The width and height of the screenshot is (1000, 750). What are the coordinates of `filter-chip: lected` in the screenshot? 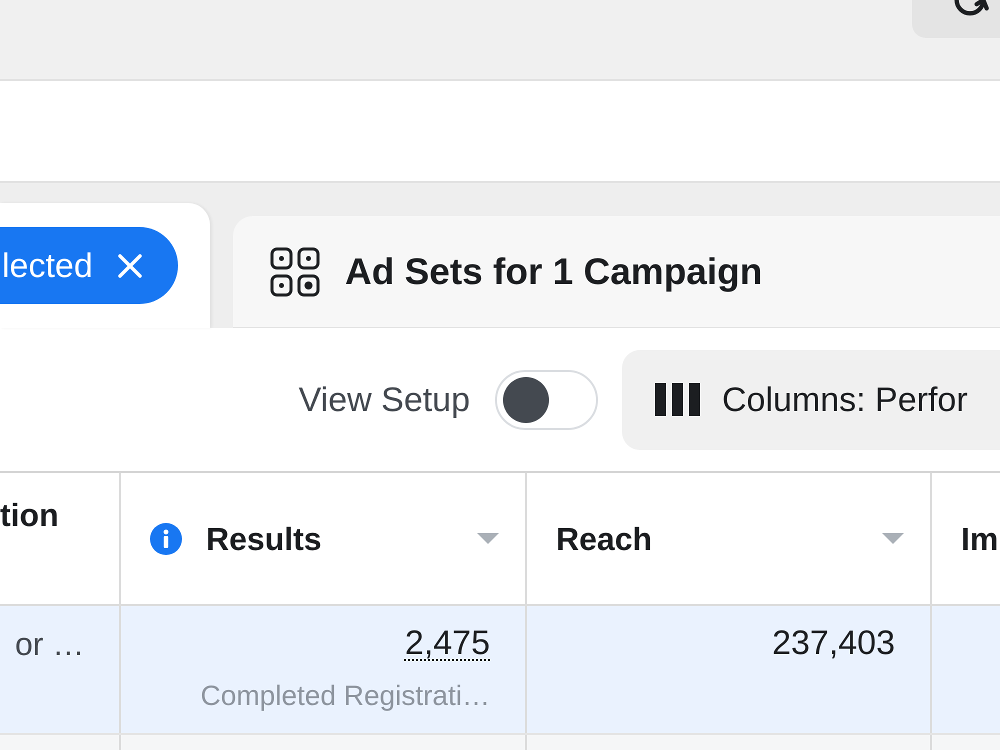 It's located at (89, 265).